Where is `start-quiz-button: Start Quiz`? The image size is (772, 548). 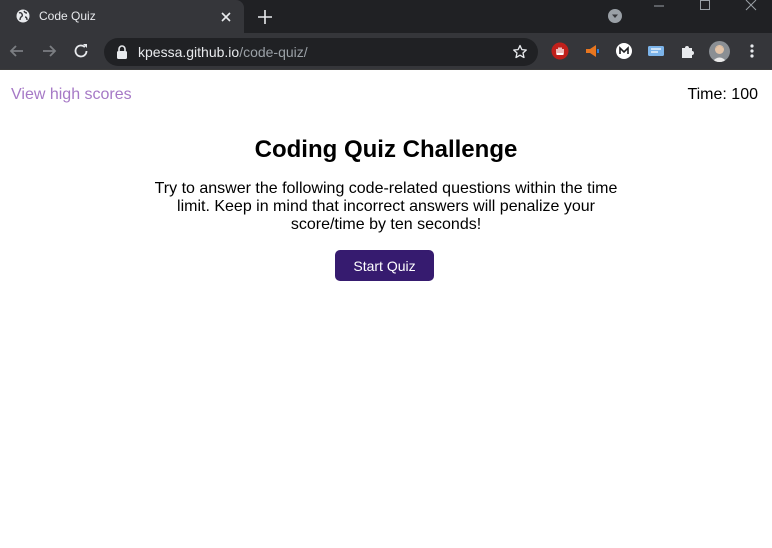 start-quiz-button: Start Quiz is located at coordinates (384, 265).